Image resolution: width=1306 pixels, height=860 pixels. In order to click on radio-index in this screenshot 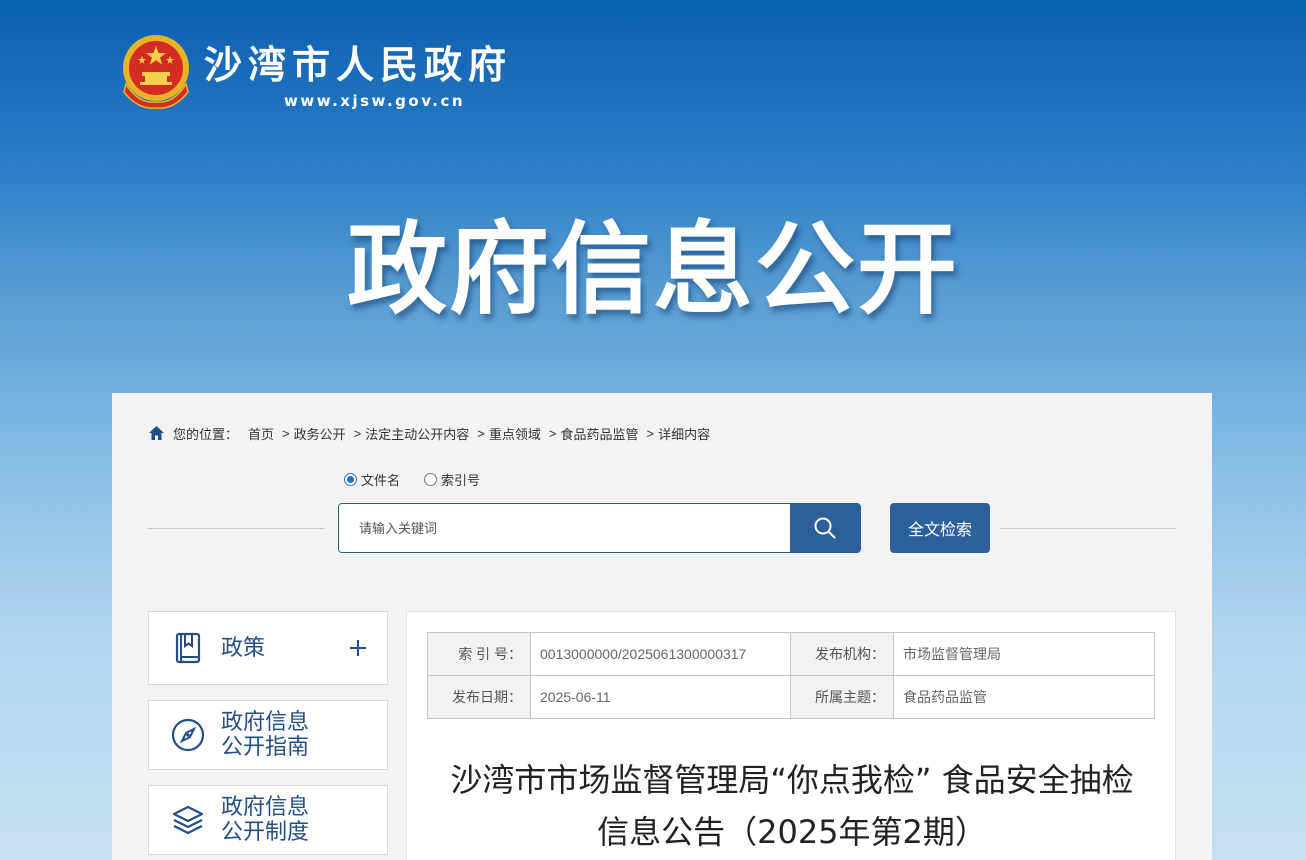, I will do `click(431, 479)`.